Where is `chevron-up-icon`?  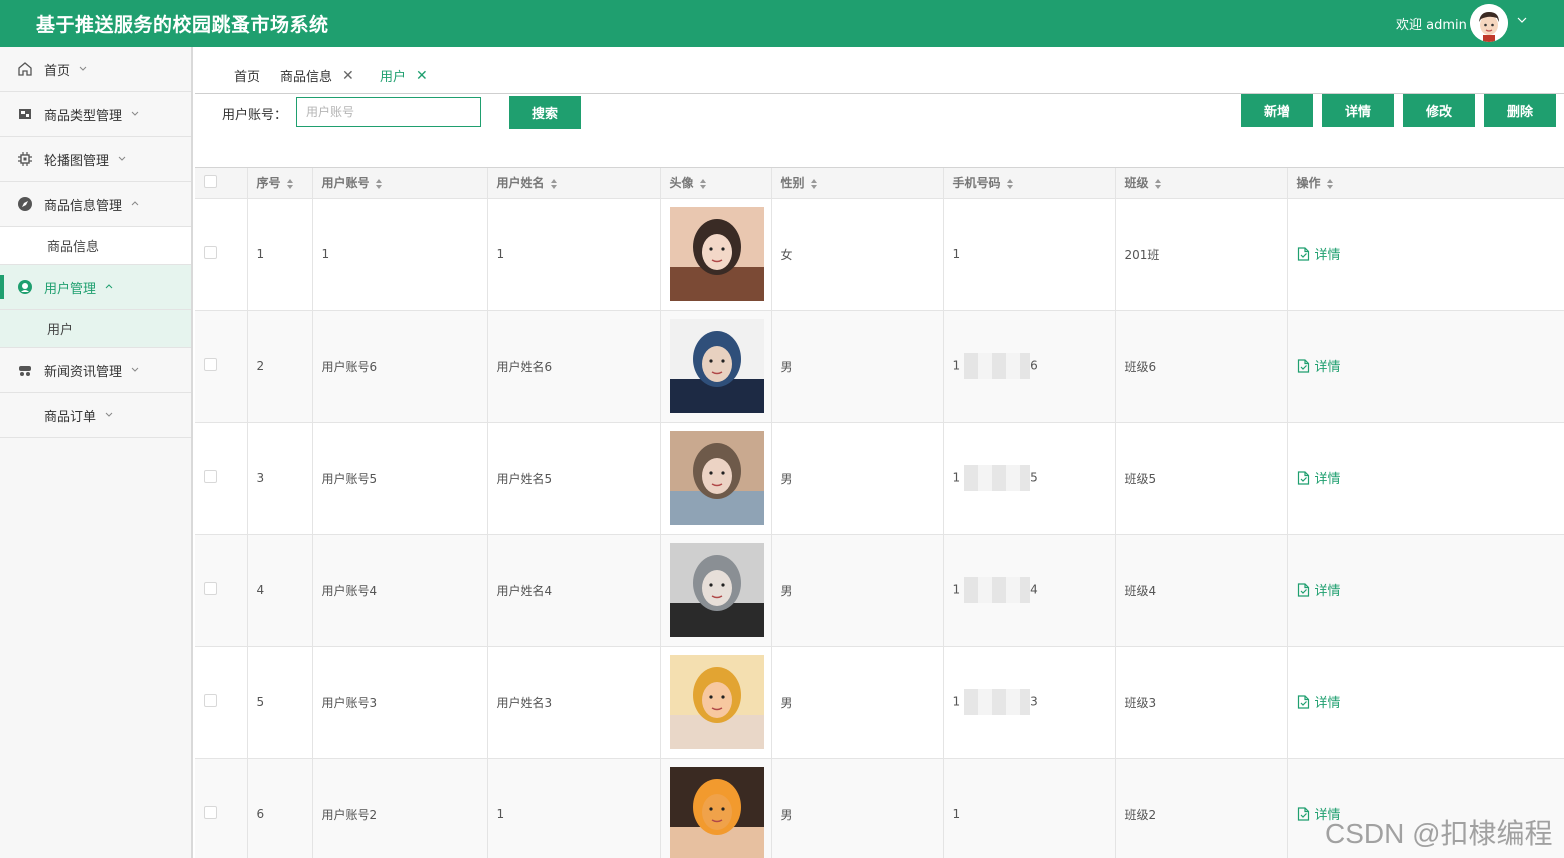
chevron-up-icon is located at coordinates (109, 287).